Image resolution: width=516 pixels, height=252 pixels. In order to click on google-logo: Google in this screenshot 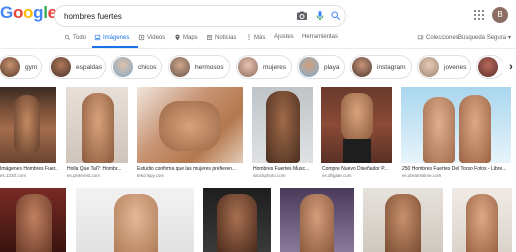, I will do `click(28, 13)`.